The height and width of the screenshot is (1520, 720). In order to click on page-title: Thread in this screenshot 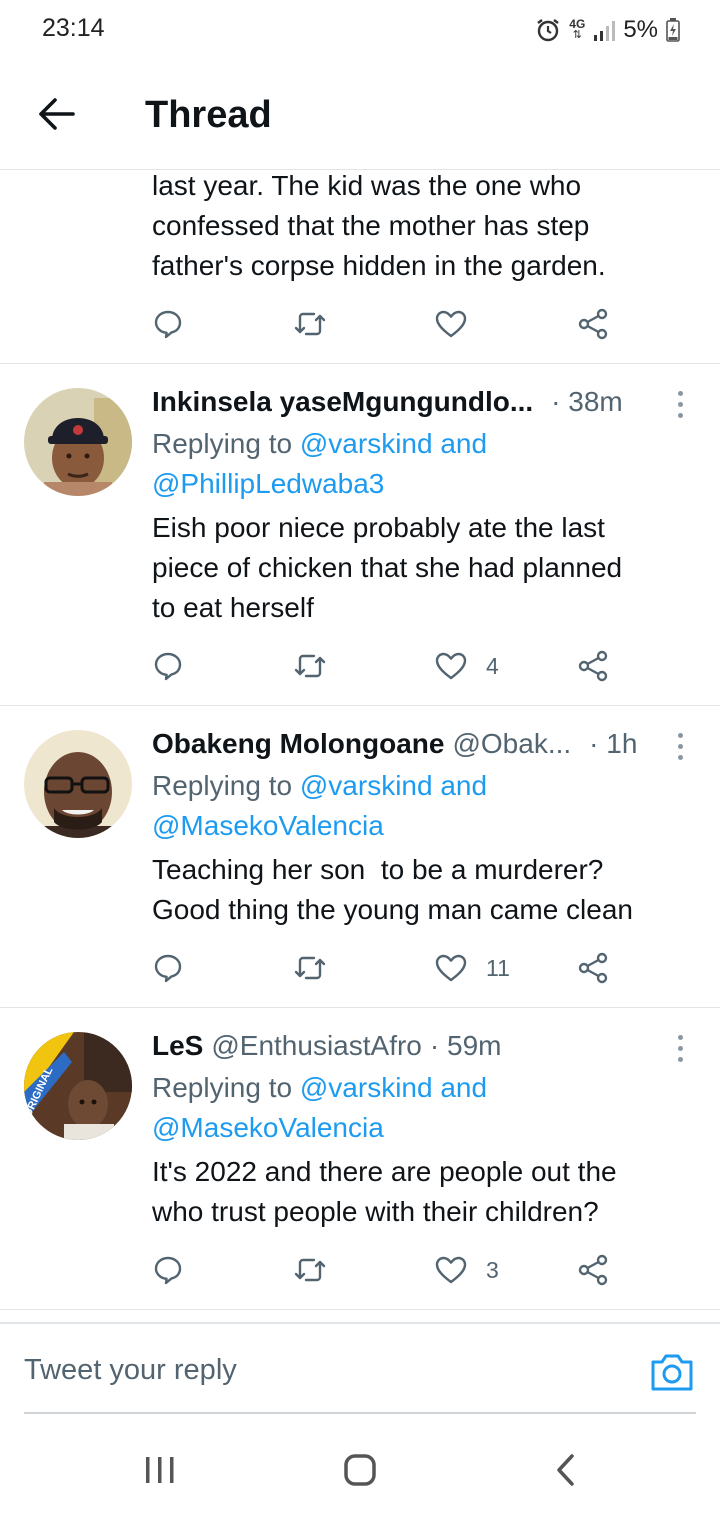, I will do `click(208, 115)`.